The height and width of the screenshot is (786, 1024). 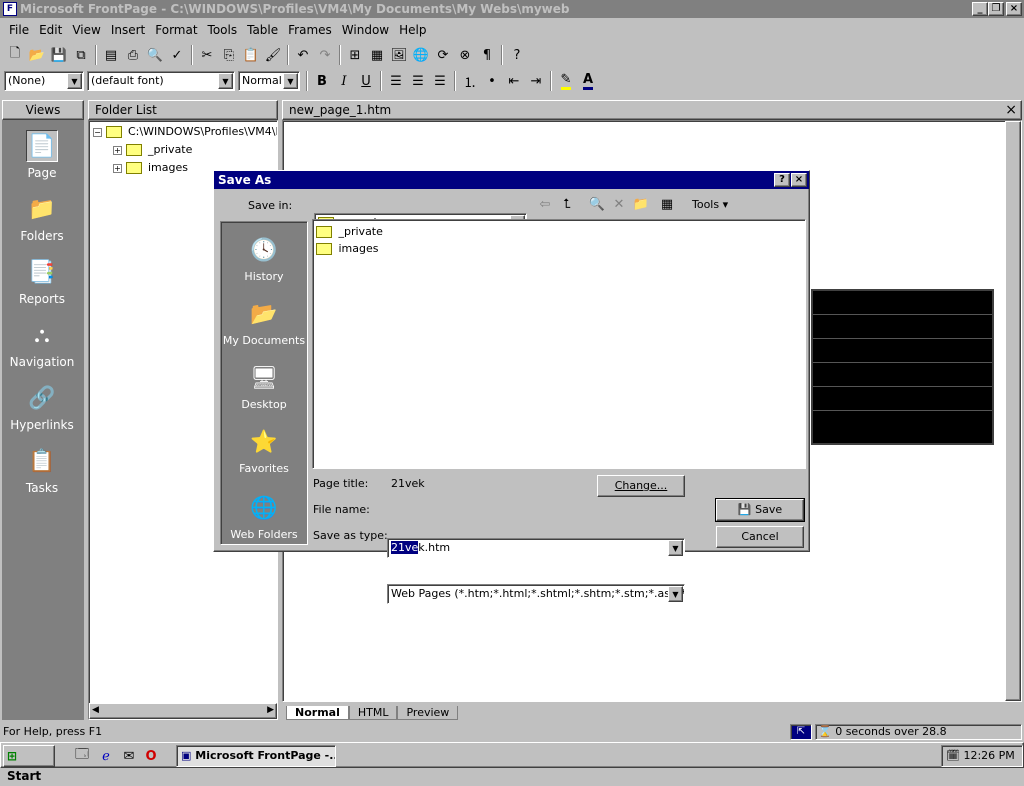 What do you see at coordinates (782, 180) in the screenshot?
I see `dialog-help-button: ?` at bounding box center [782, 180].